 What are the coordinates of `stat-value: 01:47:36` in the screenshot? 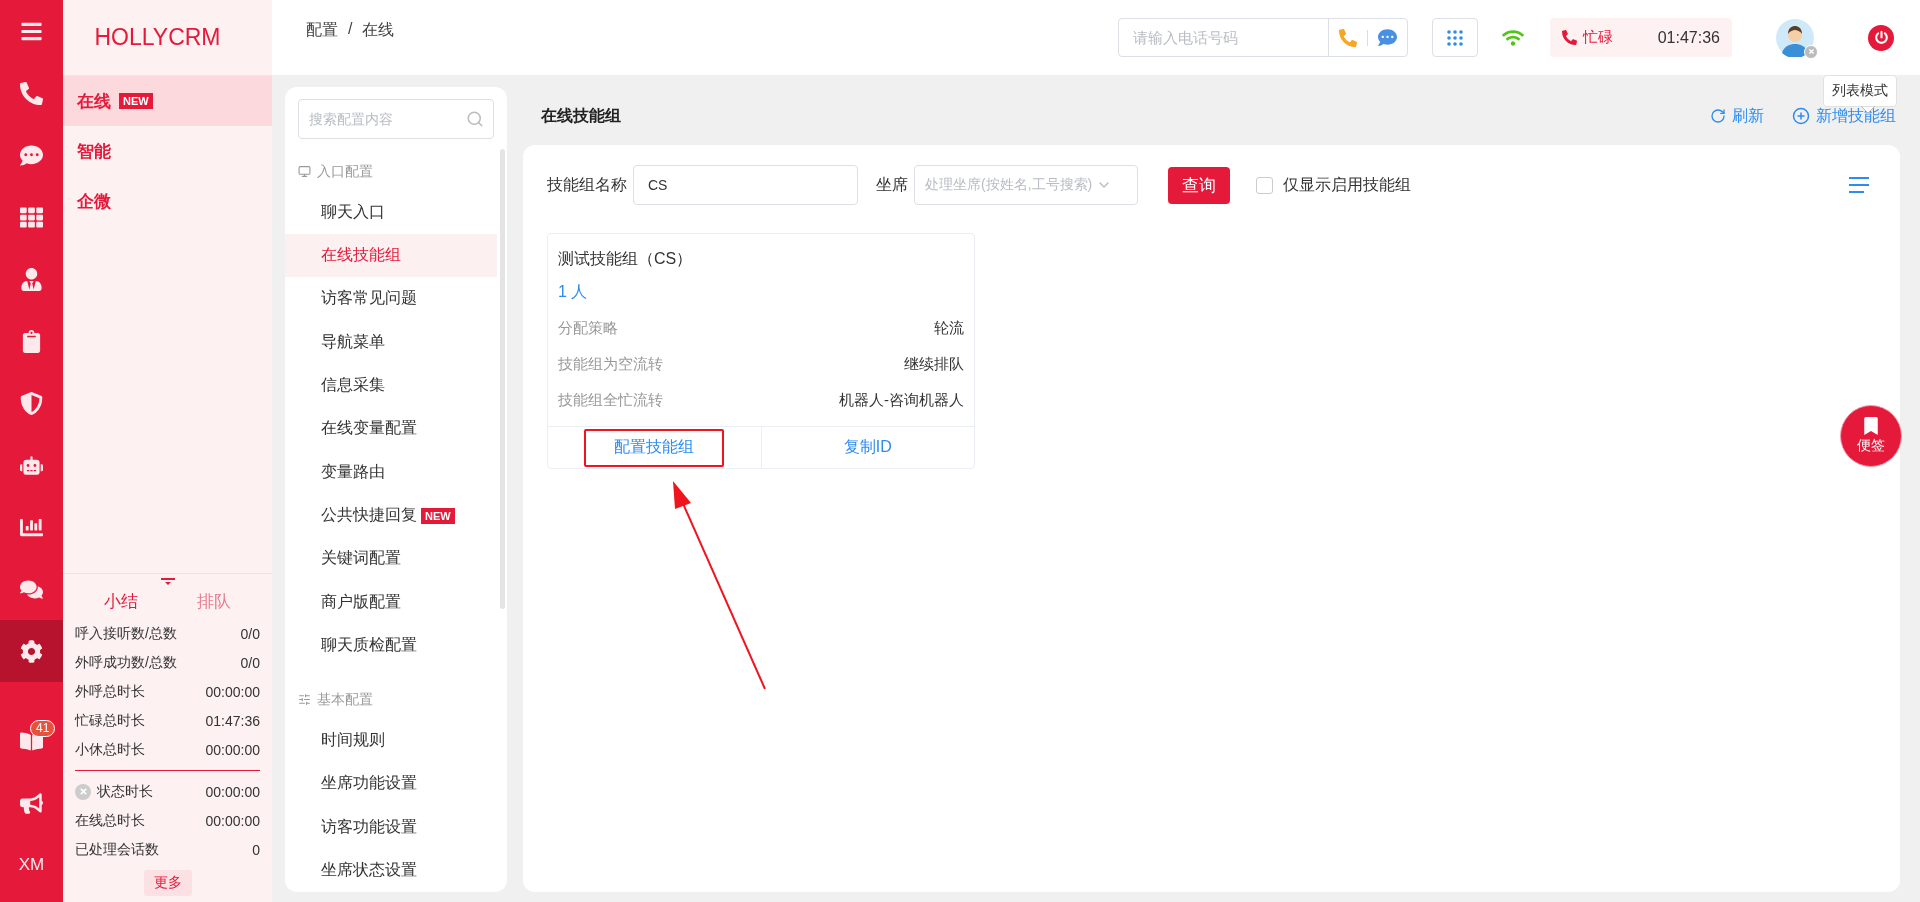 It's located at (232, 720).